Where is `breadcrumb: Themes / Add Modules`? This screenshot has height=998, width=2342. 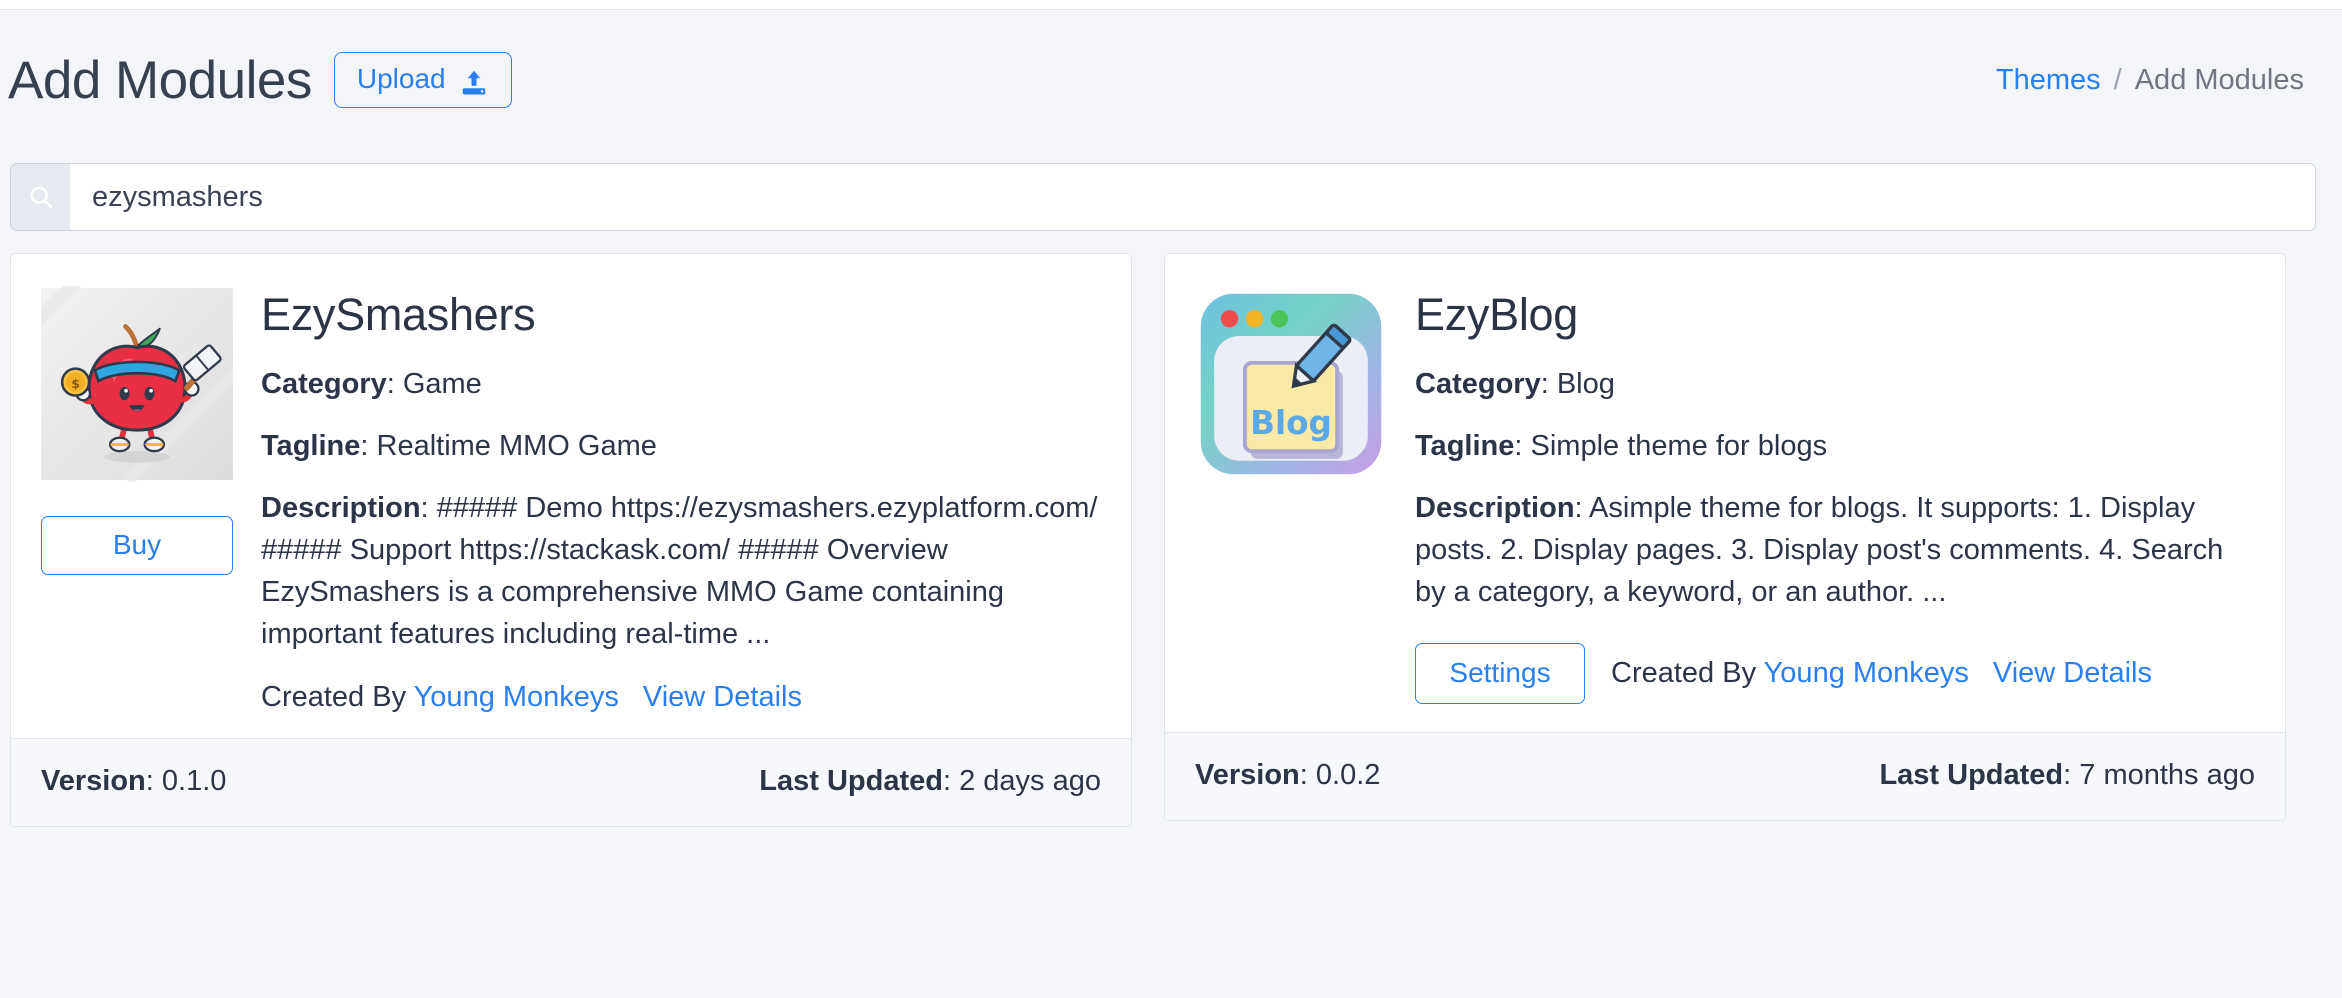 breadcrumb: Themes / Add Modules is located at coordinates (2150, 80).